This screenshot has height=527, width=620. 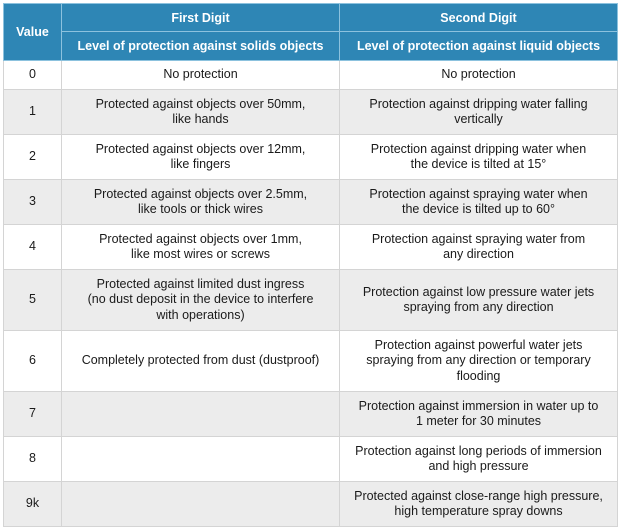 I want to click on table-row: 0 No protection No protection, so click(x=310, y=75).